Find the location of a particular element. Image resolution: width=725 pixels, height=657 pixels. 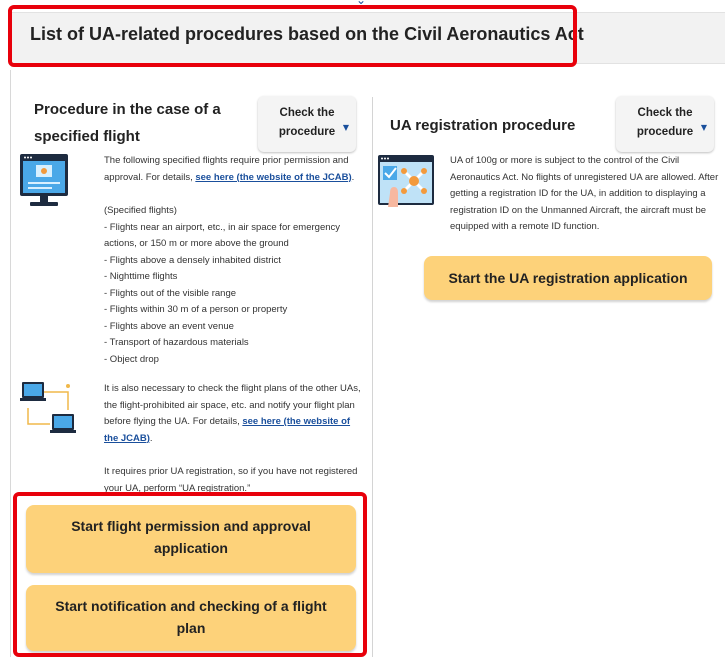

list-item: - Transport of hazardous materials is located at coordinates (176, 342).